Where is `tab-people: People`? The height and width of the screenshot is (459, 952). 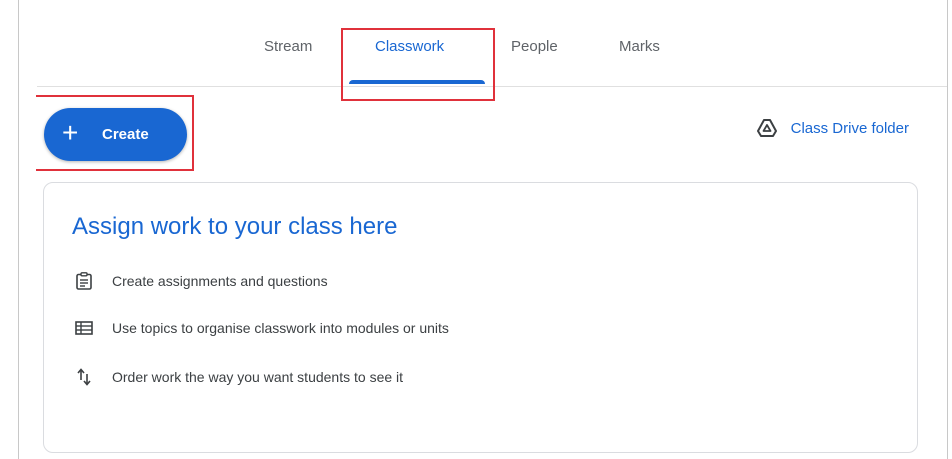
tab-people: People is located at coordinates (534, 46).